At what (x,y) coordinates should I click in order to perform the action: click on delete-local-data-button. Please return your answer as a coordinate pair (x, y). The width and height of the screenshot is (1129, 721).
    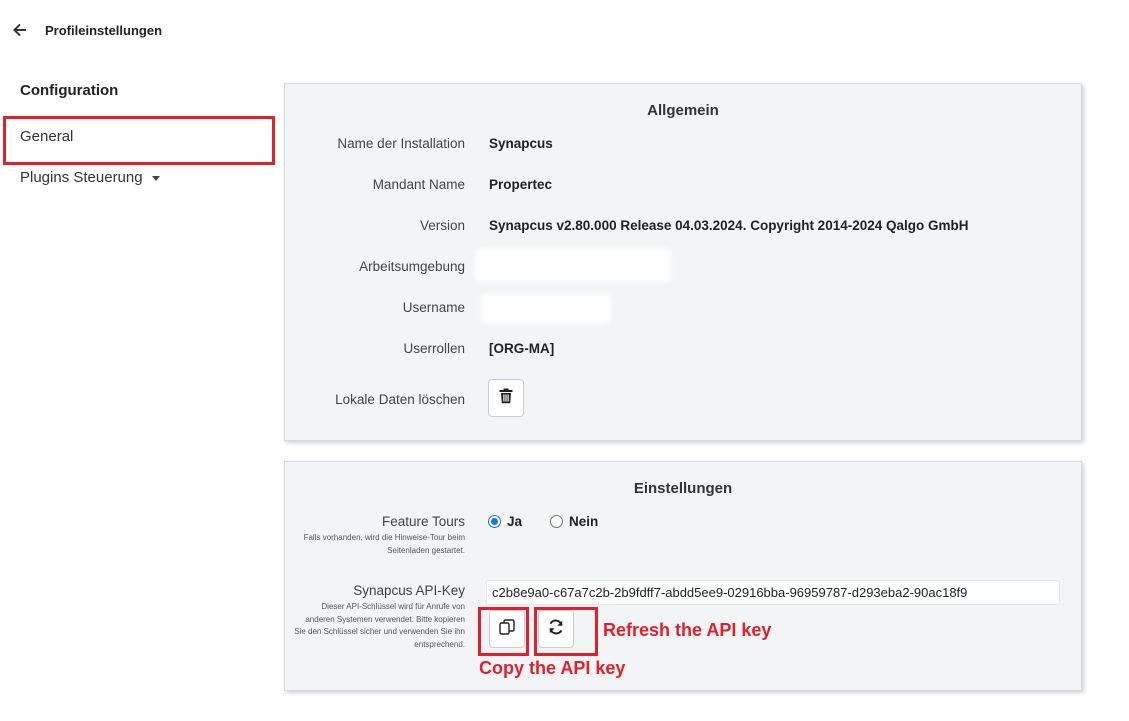
    Looking at the image, I should click on (506, 398).